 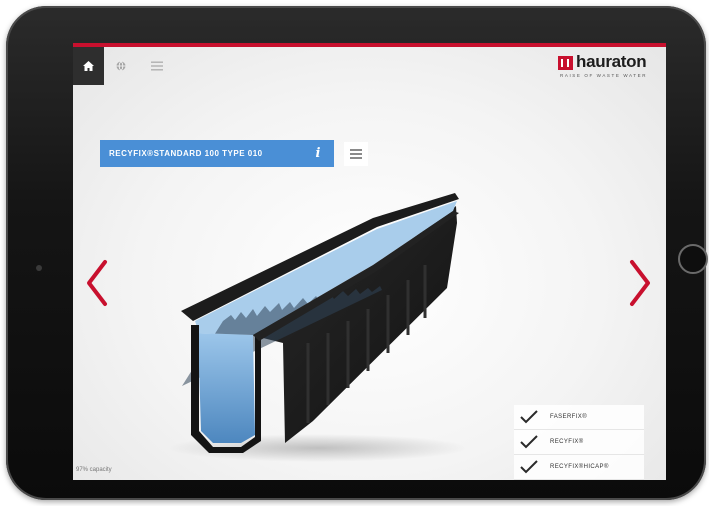 I want to click on chevron-right-icon, so click(x=641, y=283).